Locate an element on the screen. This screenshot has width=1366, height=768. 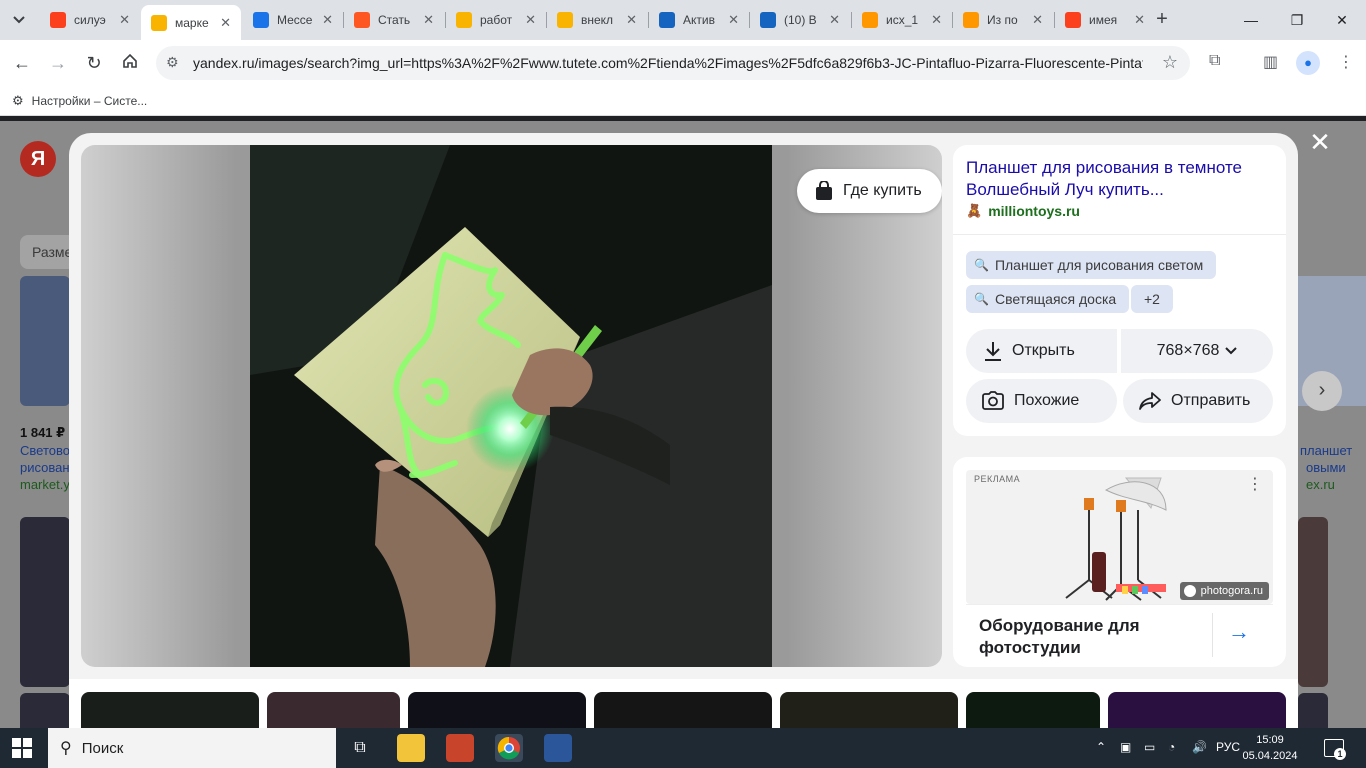
tab-title: силуэ is located at coordinates (90, 20).